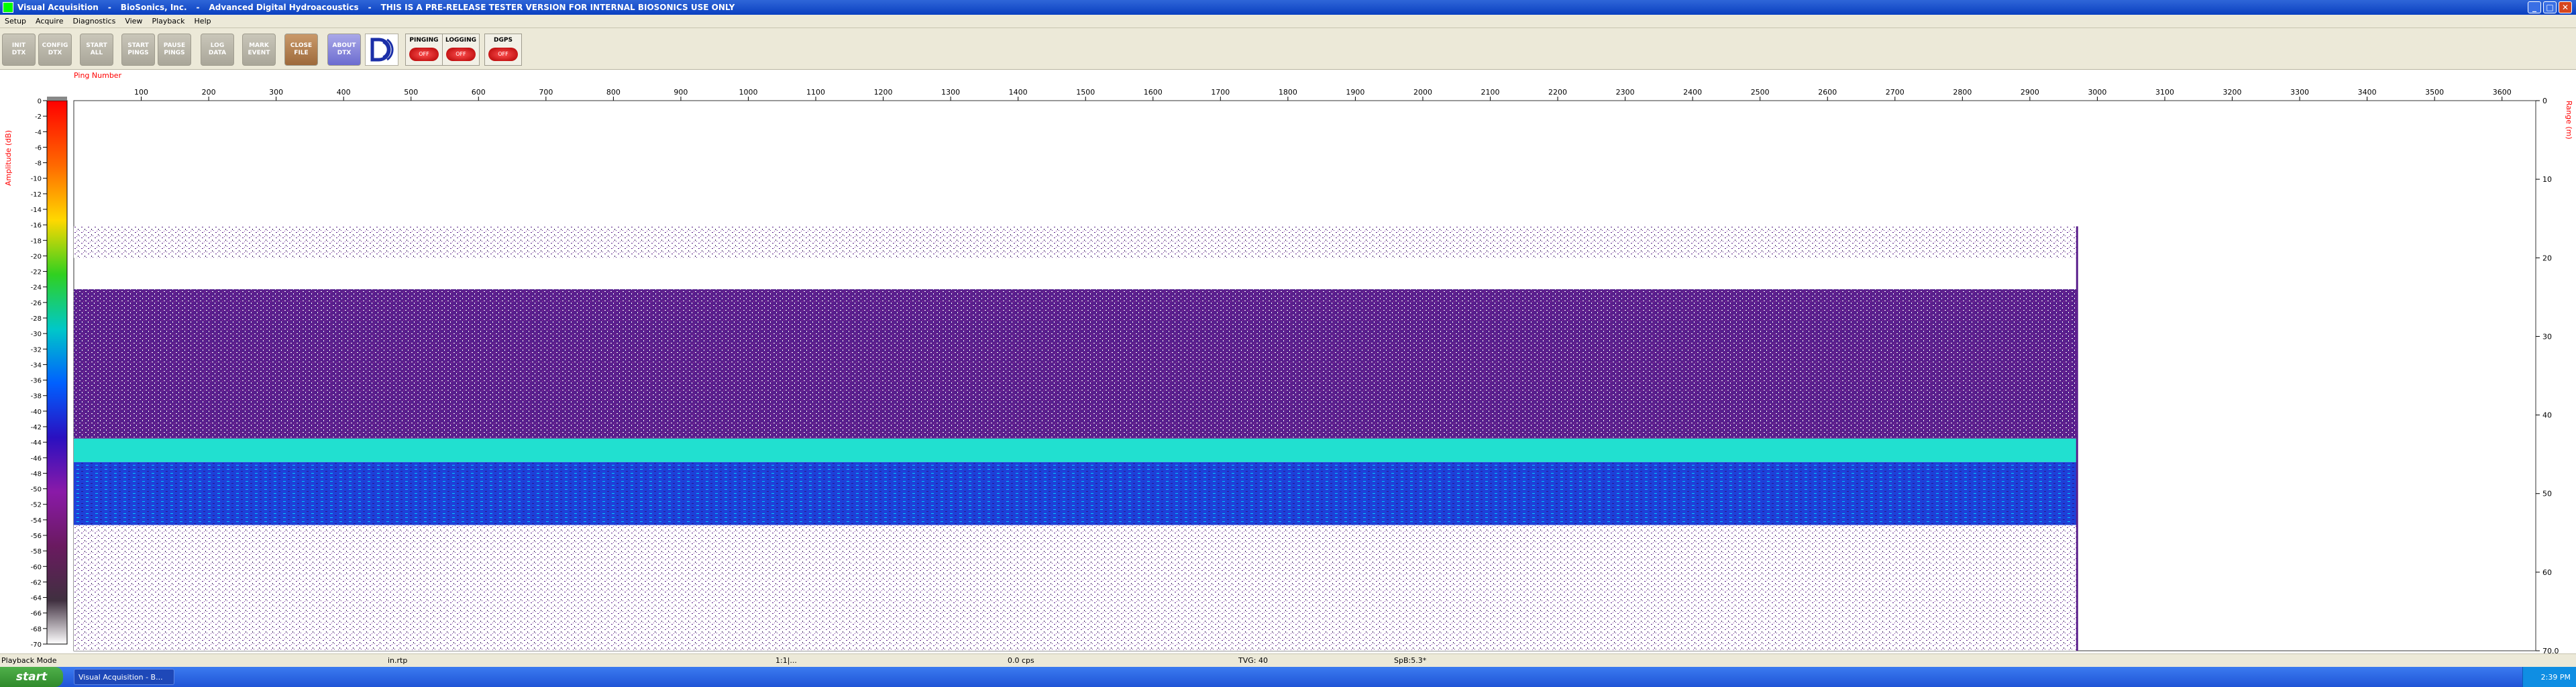 This screenshot has width=2576, height=687. I want to click on ping-number-label: Ping Number, so click(98, 76).